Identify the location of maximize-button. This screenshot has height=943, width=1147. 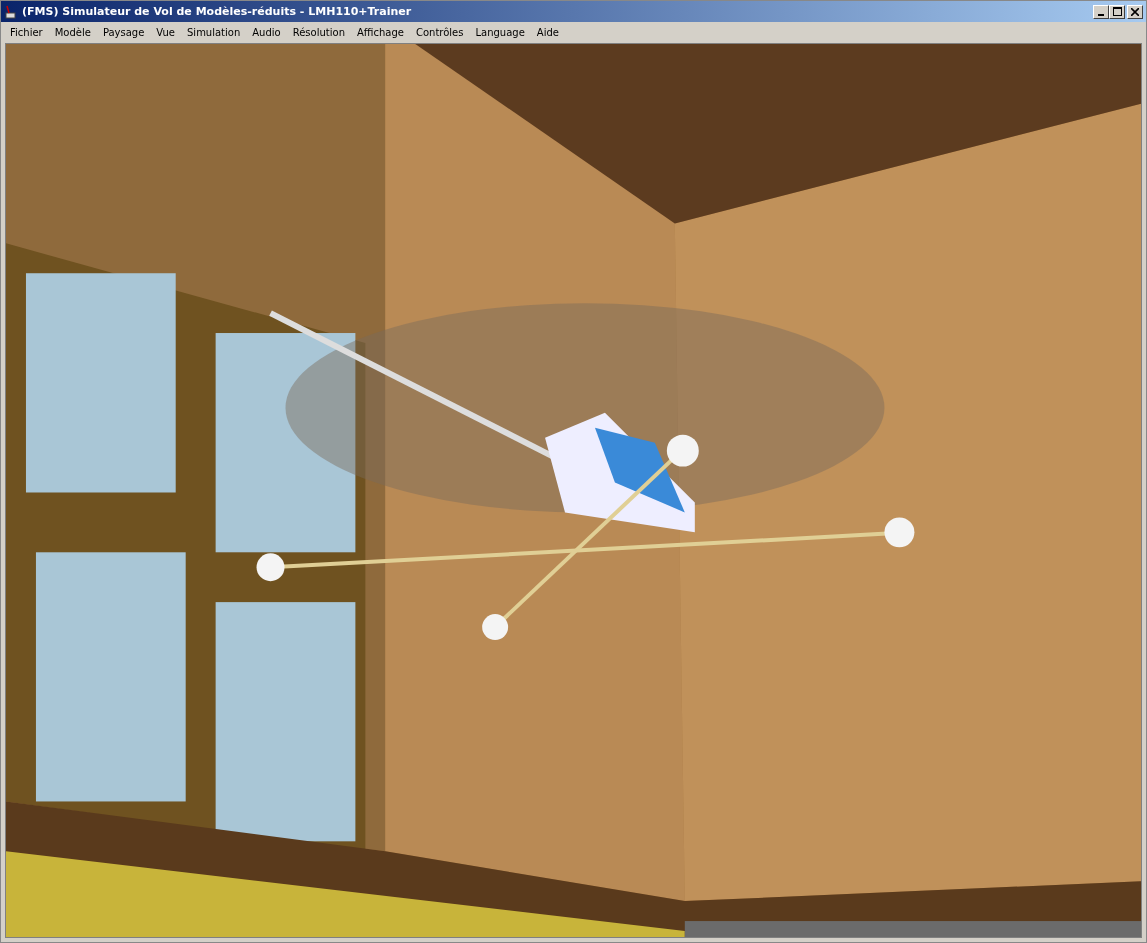
(1117, 11).